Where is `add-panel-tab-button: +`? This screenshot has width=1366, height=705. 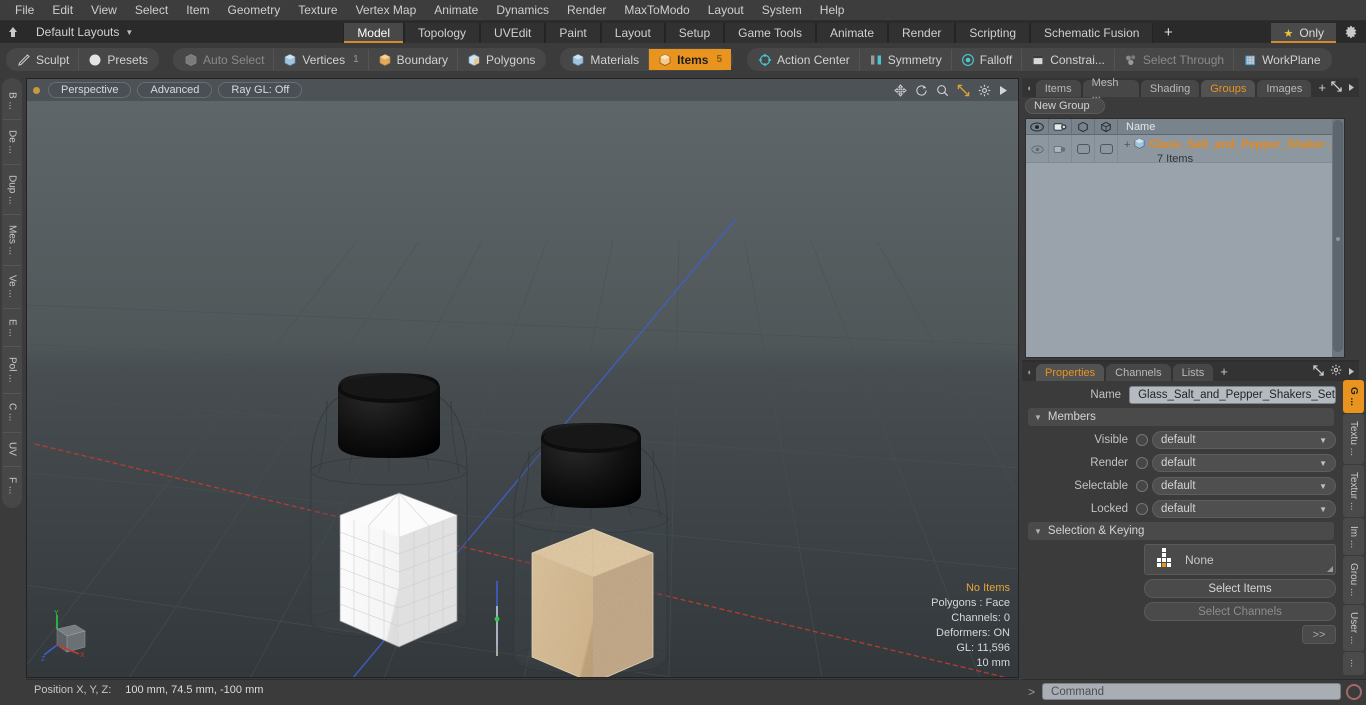 add-panel-tab-button: + is located at coordinates (1322, 87).